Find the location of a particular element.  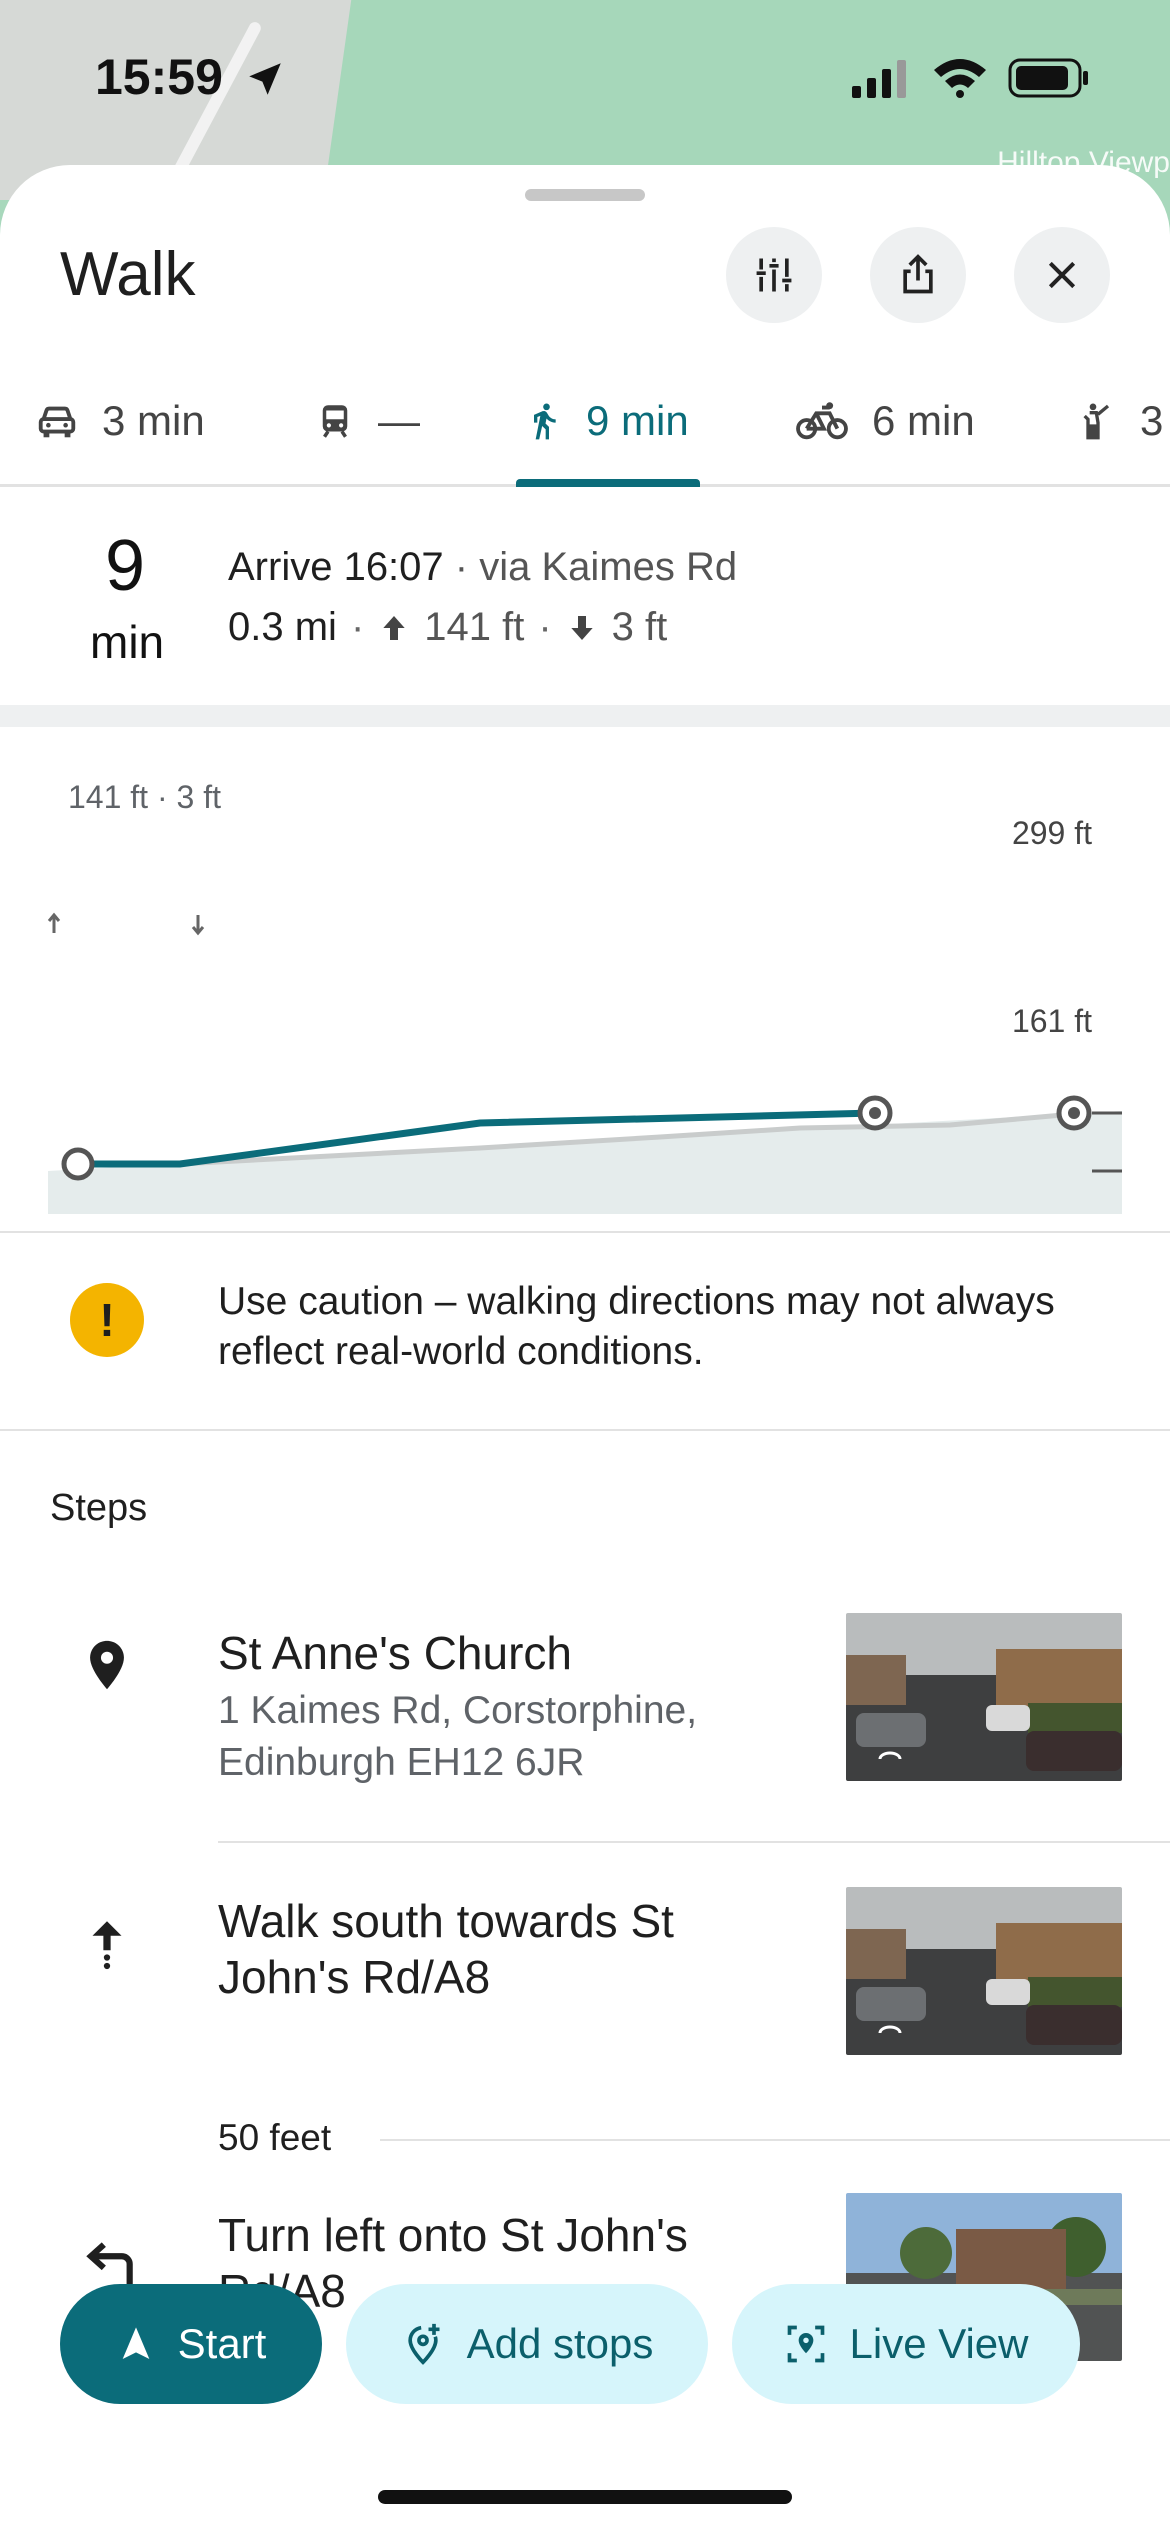

steps-heading: Steps is located at coordinates (99, 1508).